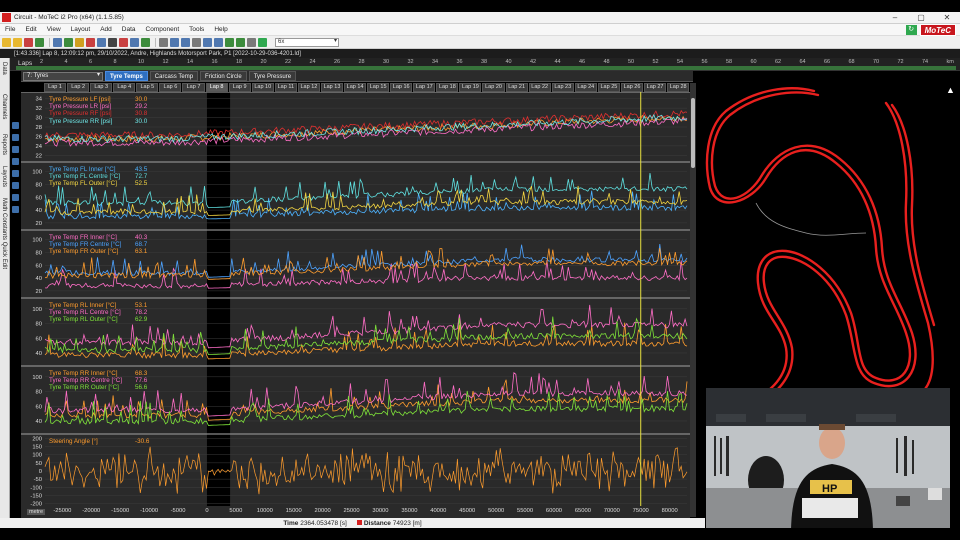 This screenshot has width=960, height=540. I want to click on legend-entry: Steering Angle [°] -30.6, so click(99, 441).